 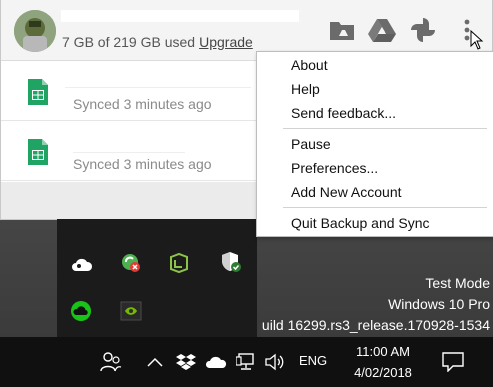 I want to click on people-icon, so click(x=111, y=362).